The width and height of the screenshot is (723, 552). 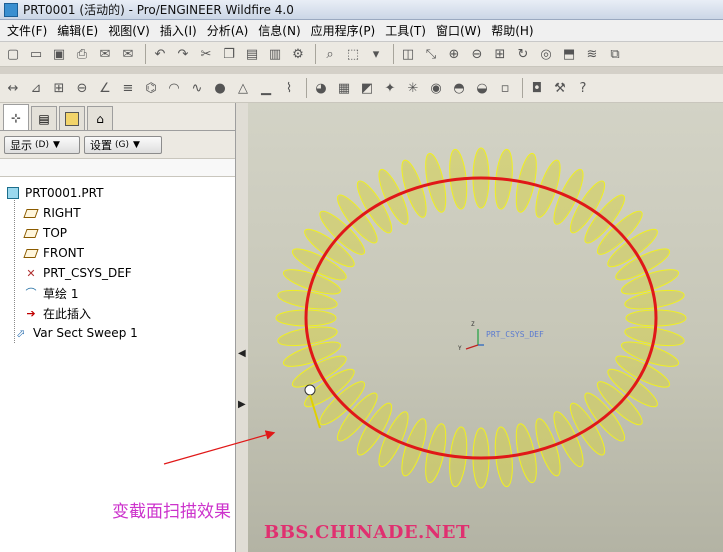 What do you see at coordinates (21, 333) in the screenshot?
I see `var-sect-sweep-icon: ⬀` at bounding box center [21, 333].